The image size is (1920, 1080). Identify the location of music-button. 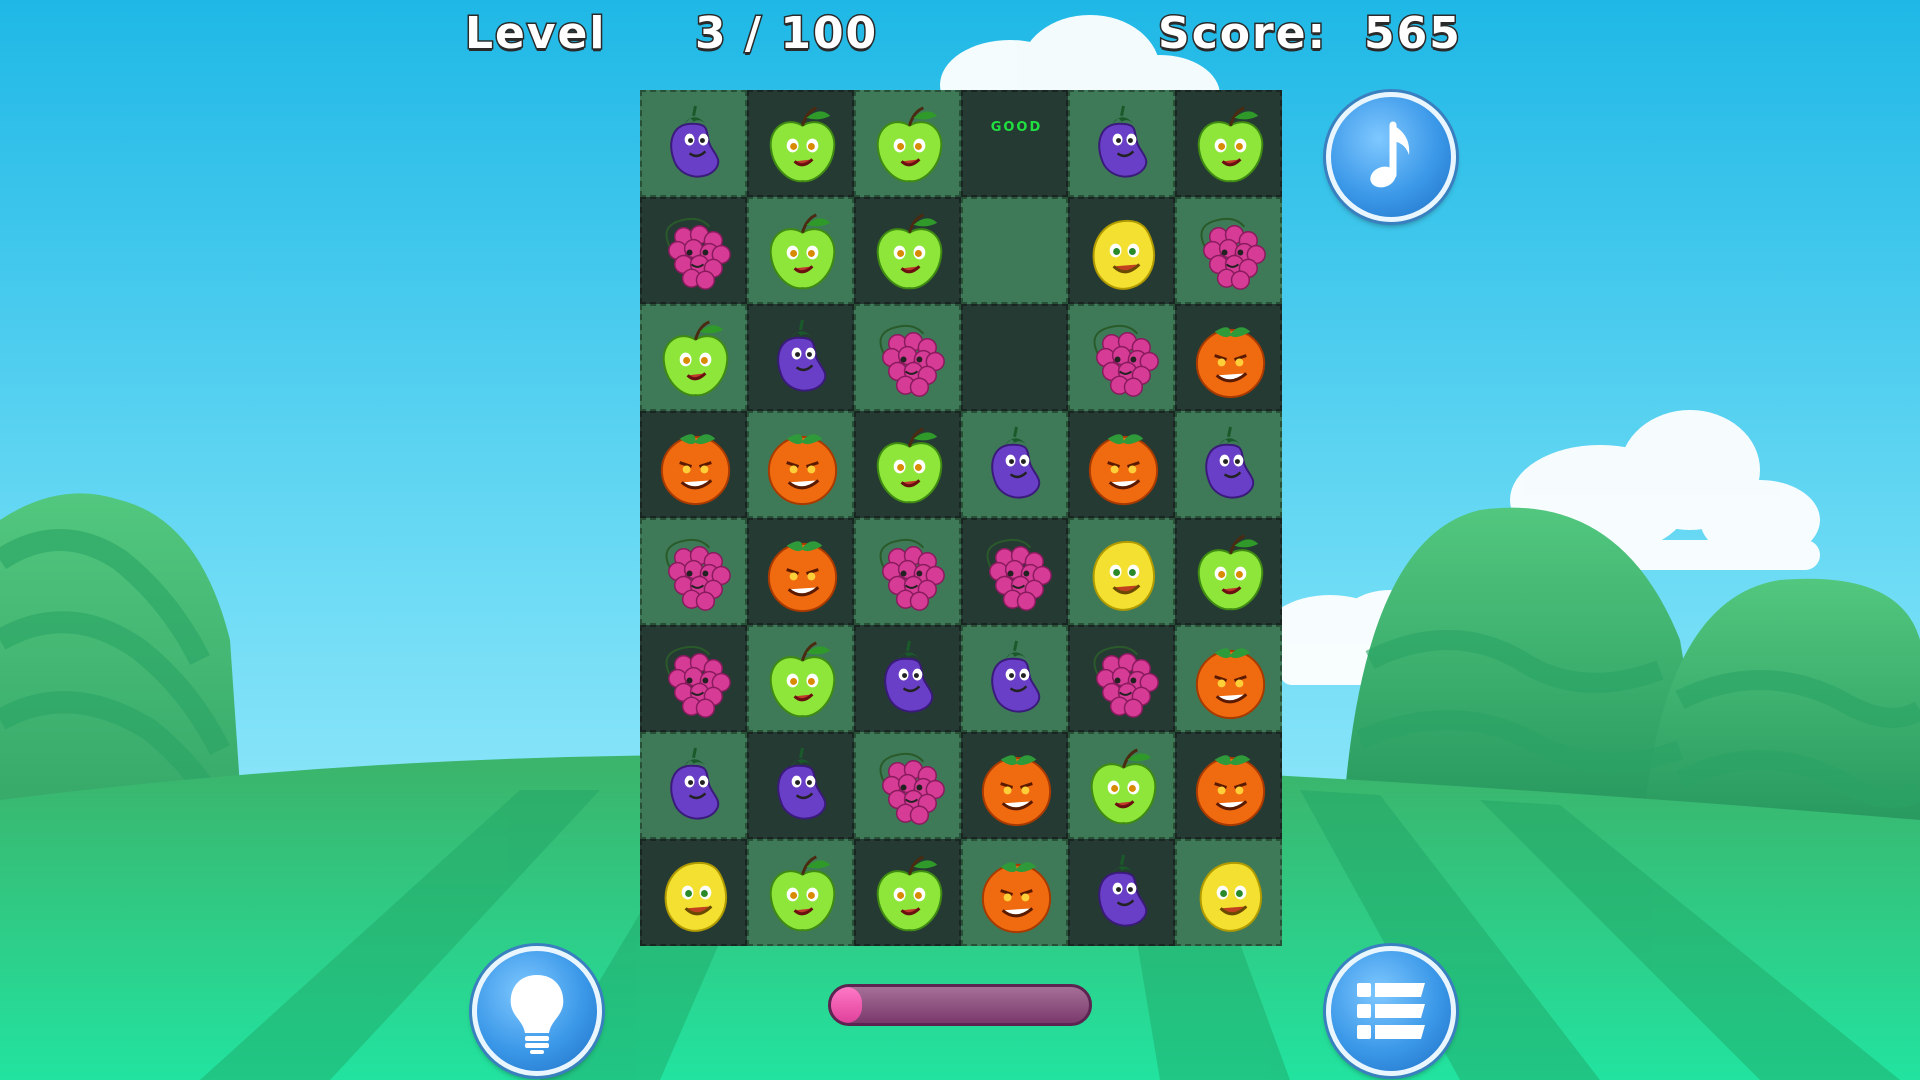
(1391, 157).